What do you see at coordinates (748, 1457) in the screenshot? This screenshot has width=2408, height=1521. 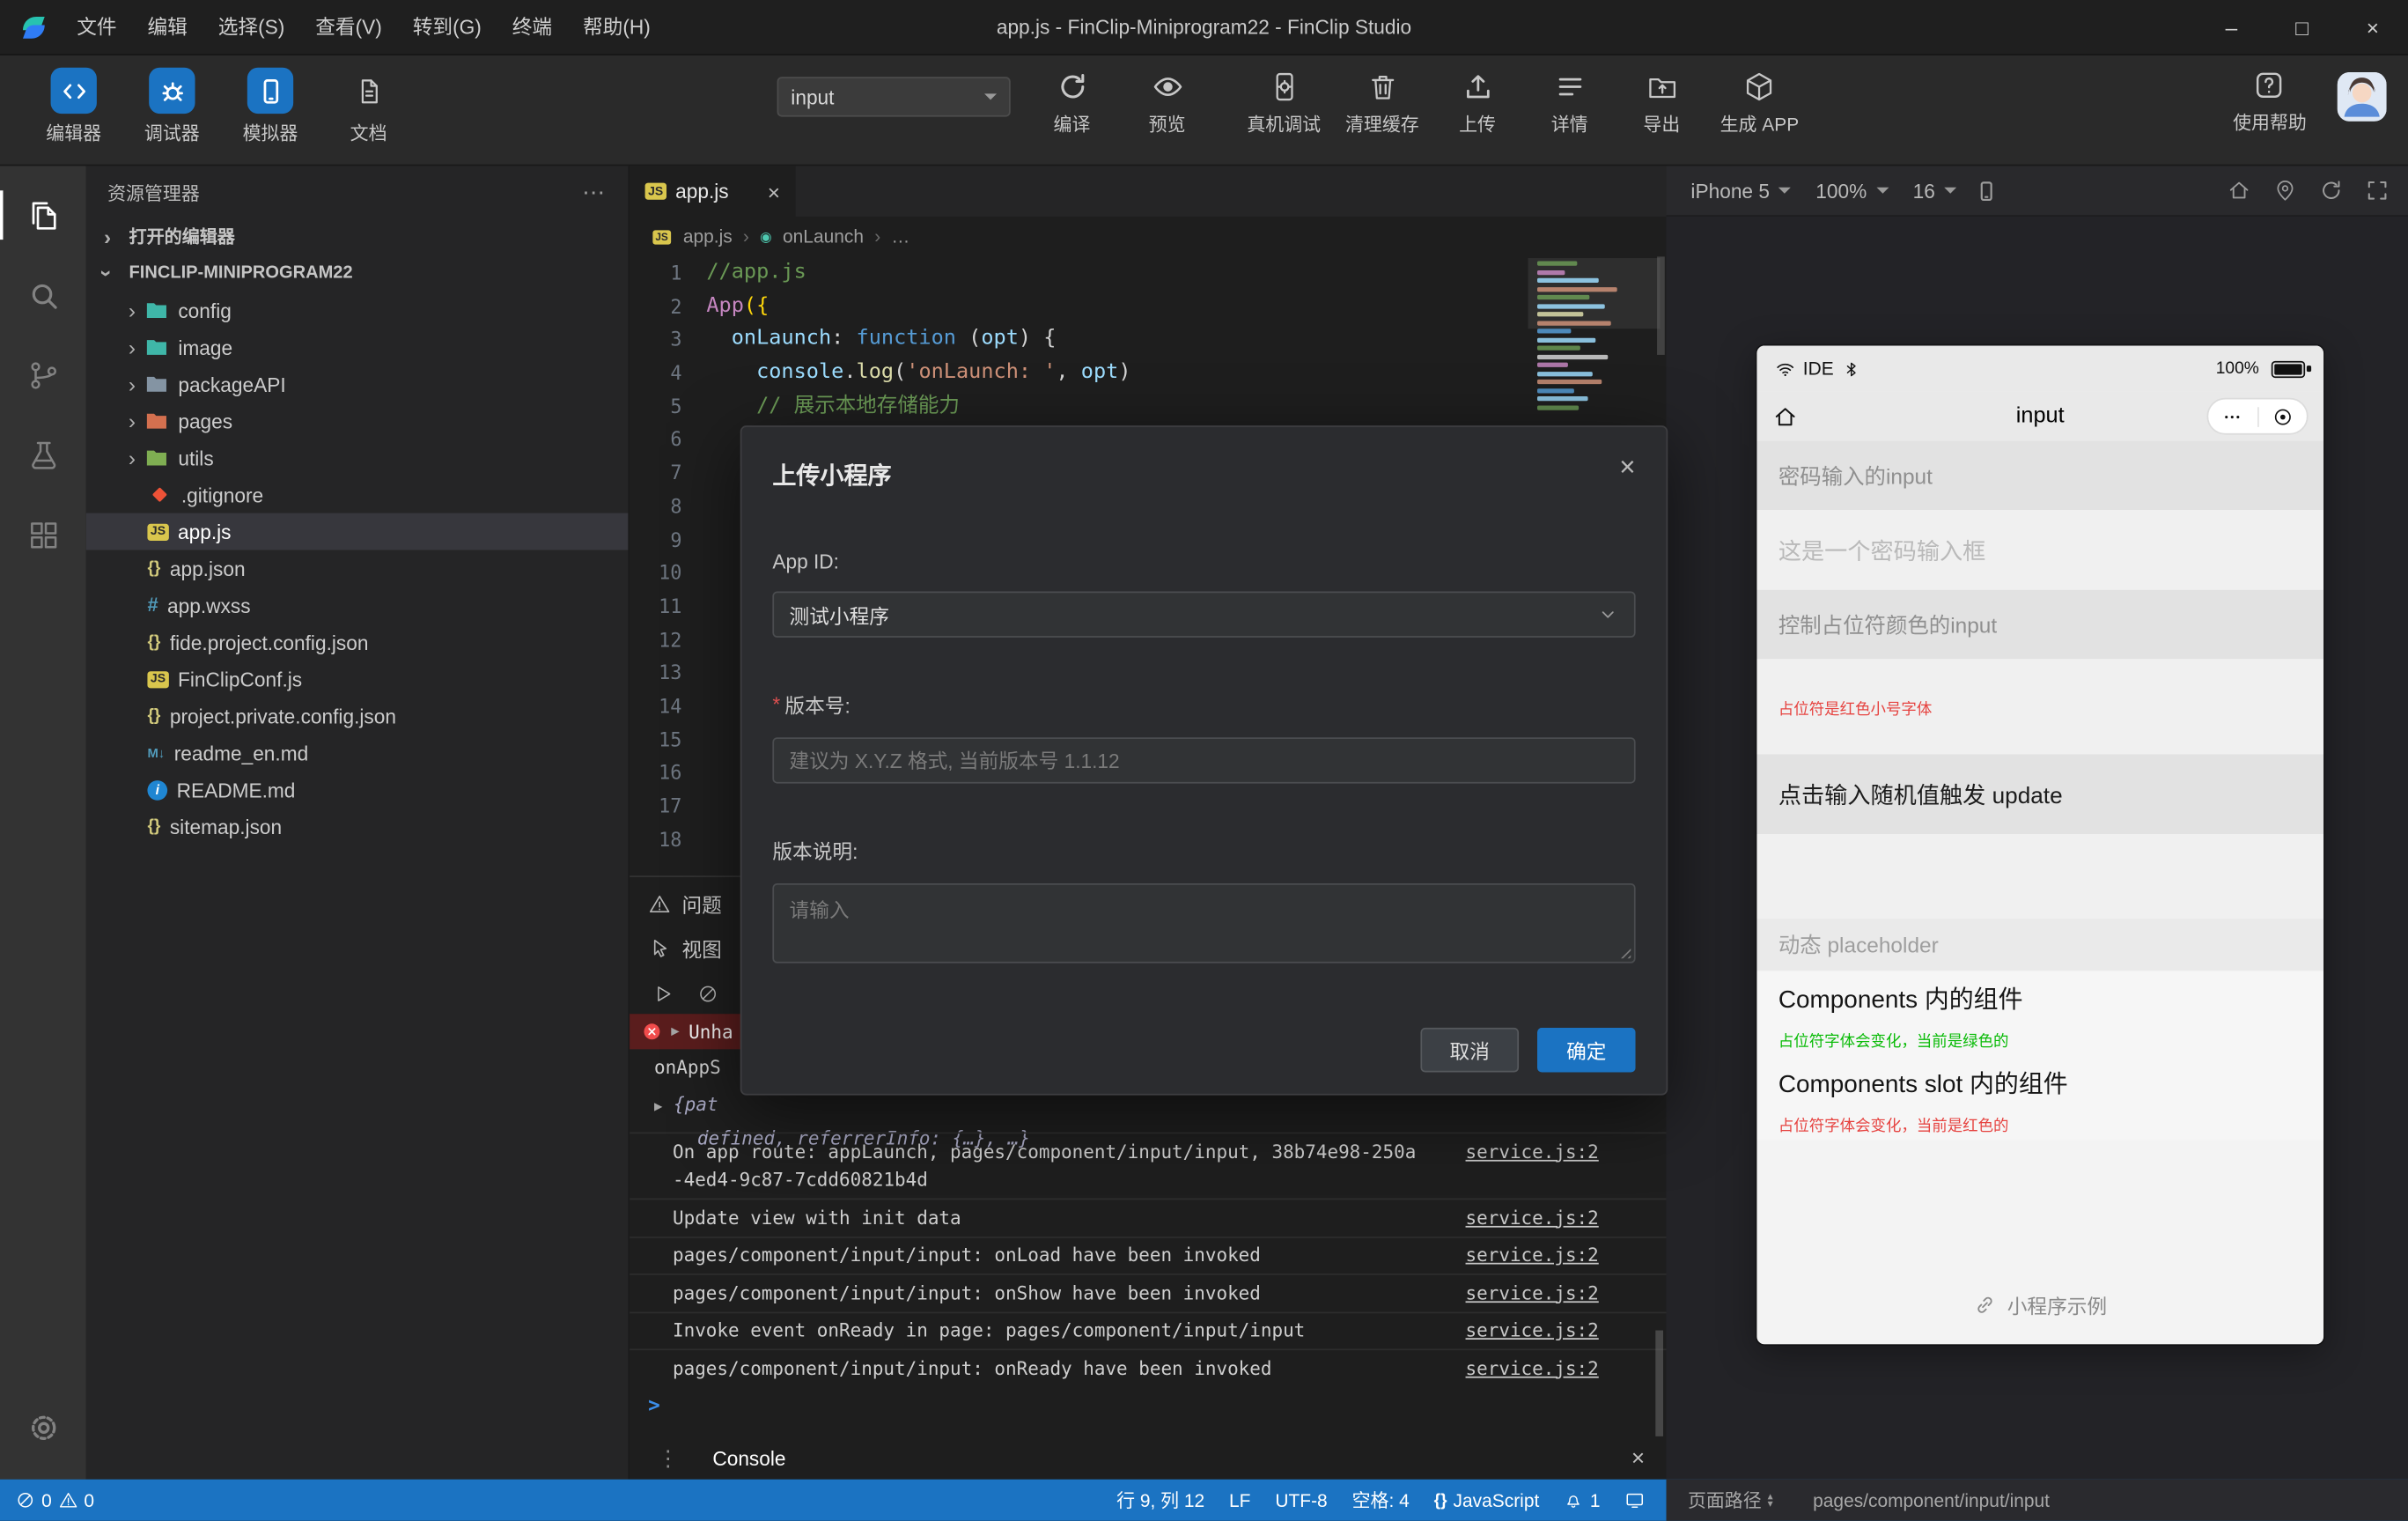 I see `console-tab: Console` at bounding box center [748, 1457].